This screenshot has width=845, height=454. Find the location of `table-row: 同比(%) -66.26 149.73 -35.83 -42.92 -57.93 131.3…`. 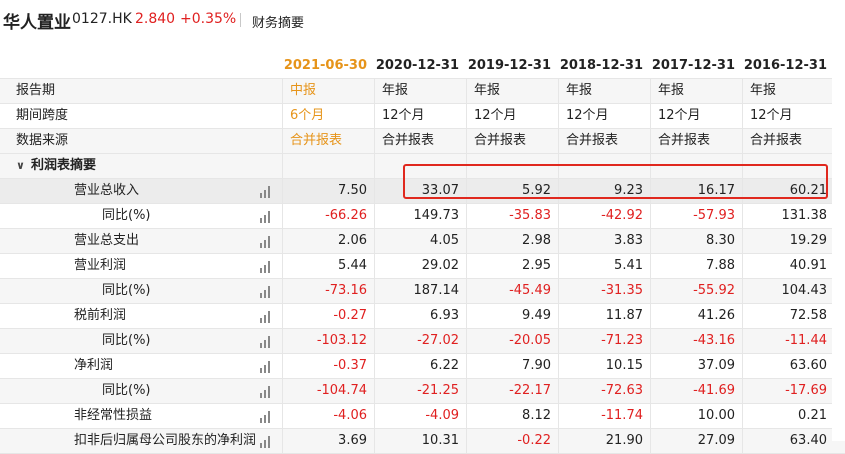

table-row: 同比(%) -66.26 149.73 -35.83 -42.92 -57.93 131.3… is located at coordinates (422, 216).